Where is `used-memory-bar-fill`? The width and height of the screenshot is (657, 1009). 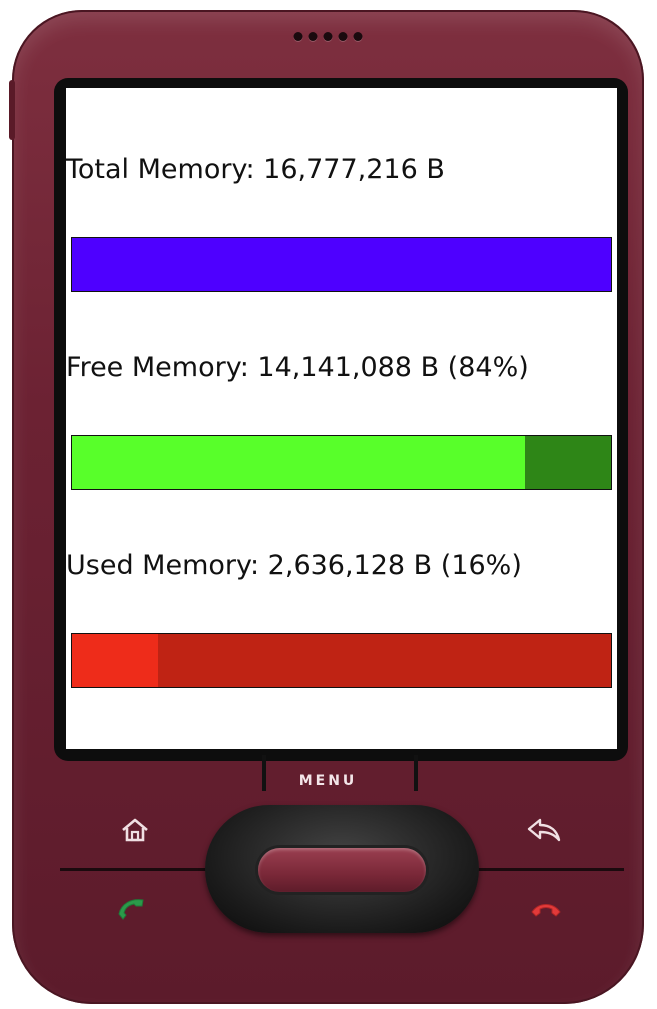
used-memory-bar-fill is located at coordinates (115, 660).